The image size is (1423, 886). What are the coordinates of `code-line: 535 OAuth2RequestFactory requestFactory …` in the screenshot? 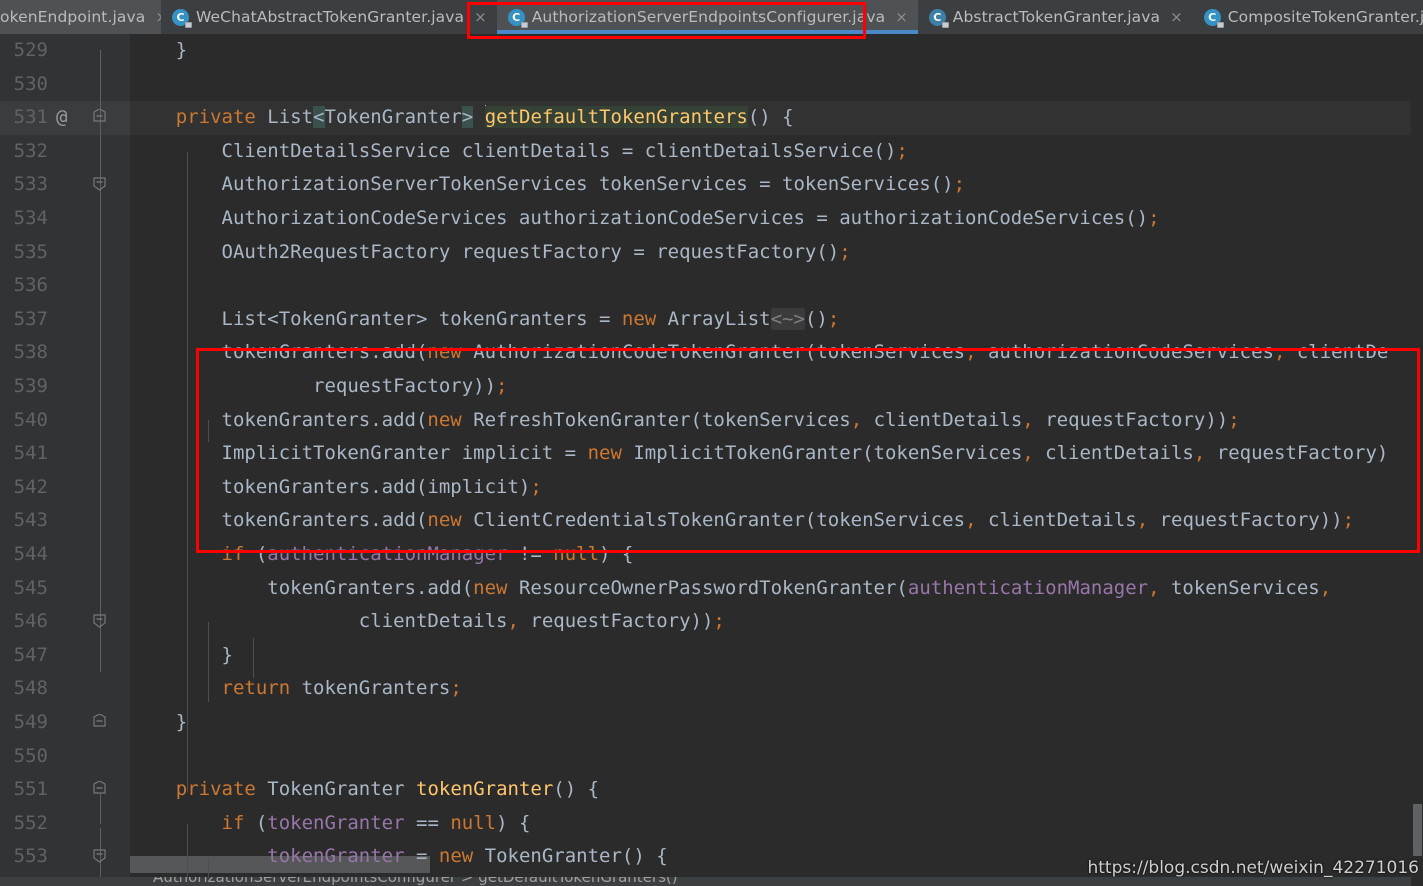 It's located at (711, 253).